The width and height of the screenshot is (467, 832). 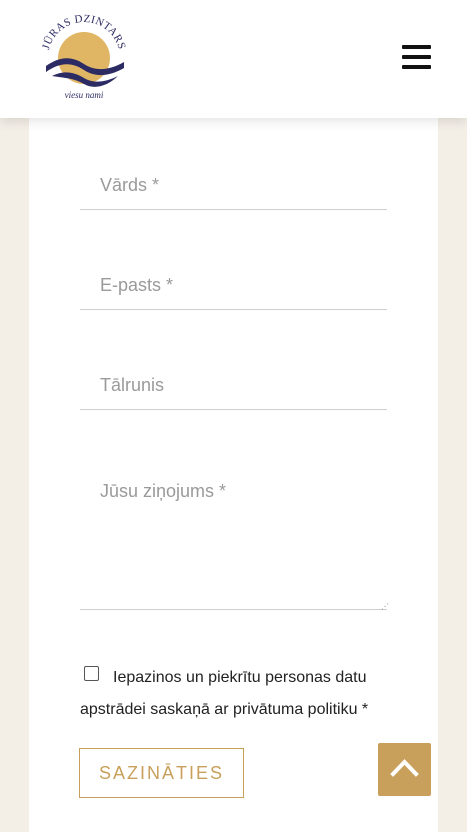 I want to click on chevron-up-icon, so click(x=404, y=768).